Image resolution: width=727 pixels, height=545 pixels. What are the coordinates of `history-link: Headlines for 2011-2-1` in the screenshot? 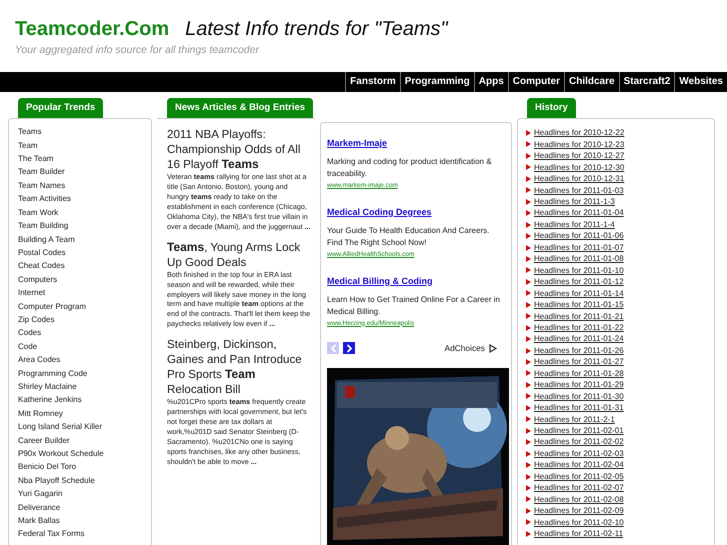 It's located at (574, 420).